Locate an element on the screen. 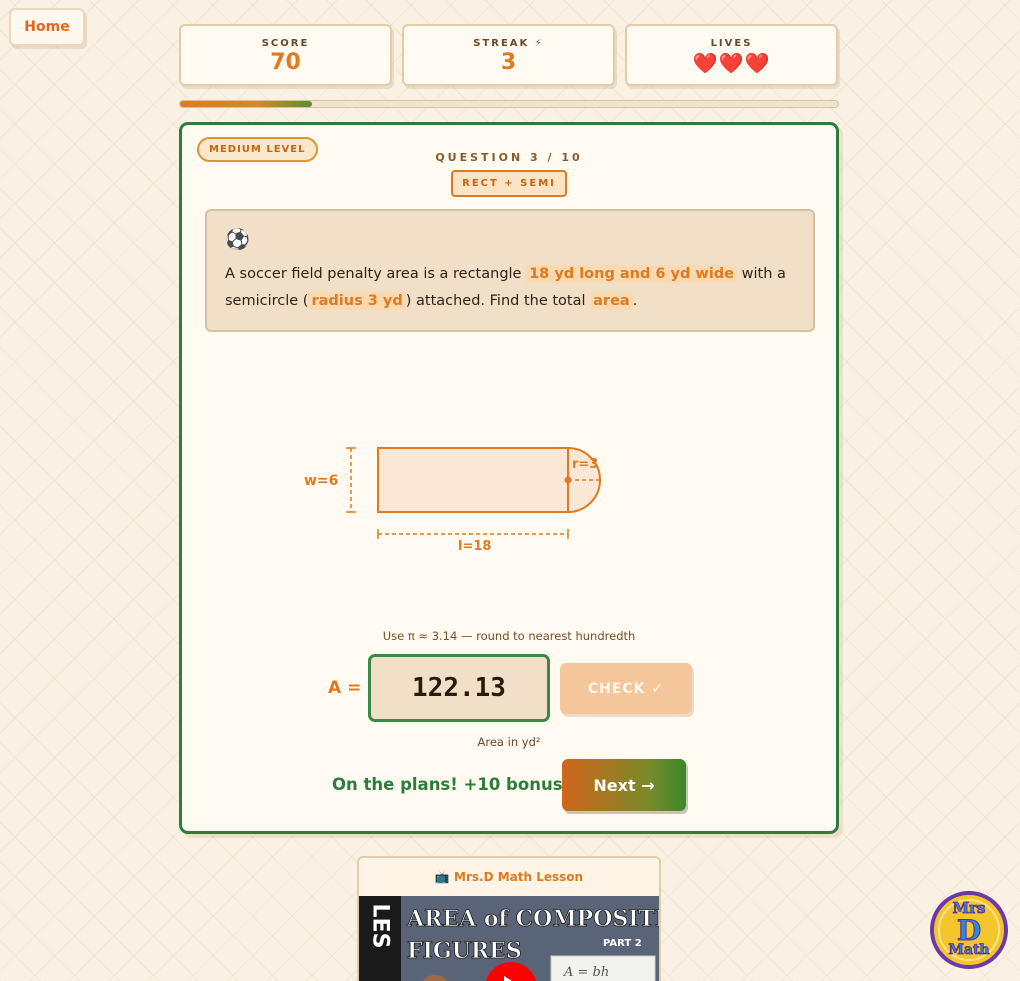 The height and width of the screenshot is (981, 1020). check-button: CHECK ✓ is located at coordinates (626, 688).